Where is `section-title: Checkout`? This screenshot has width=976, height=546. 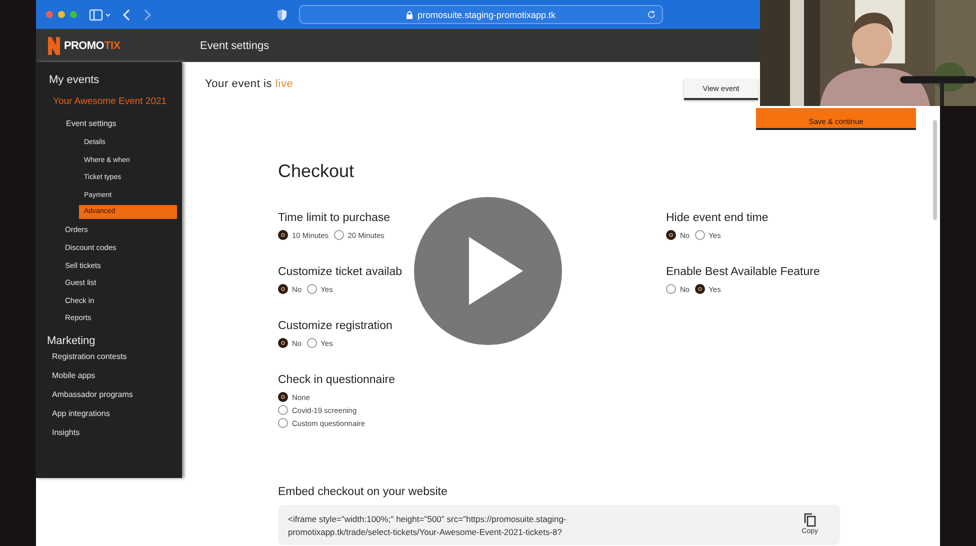
section-title: Checkout is located at coordinates (316, 171).